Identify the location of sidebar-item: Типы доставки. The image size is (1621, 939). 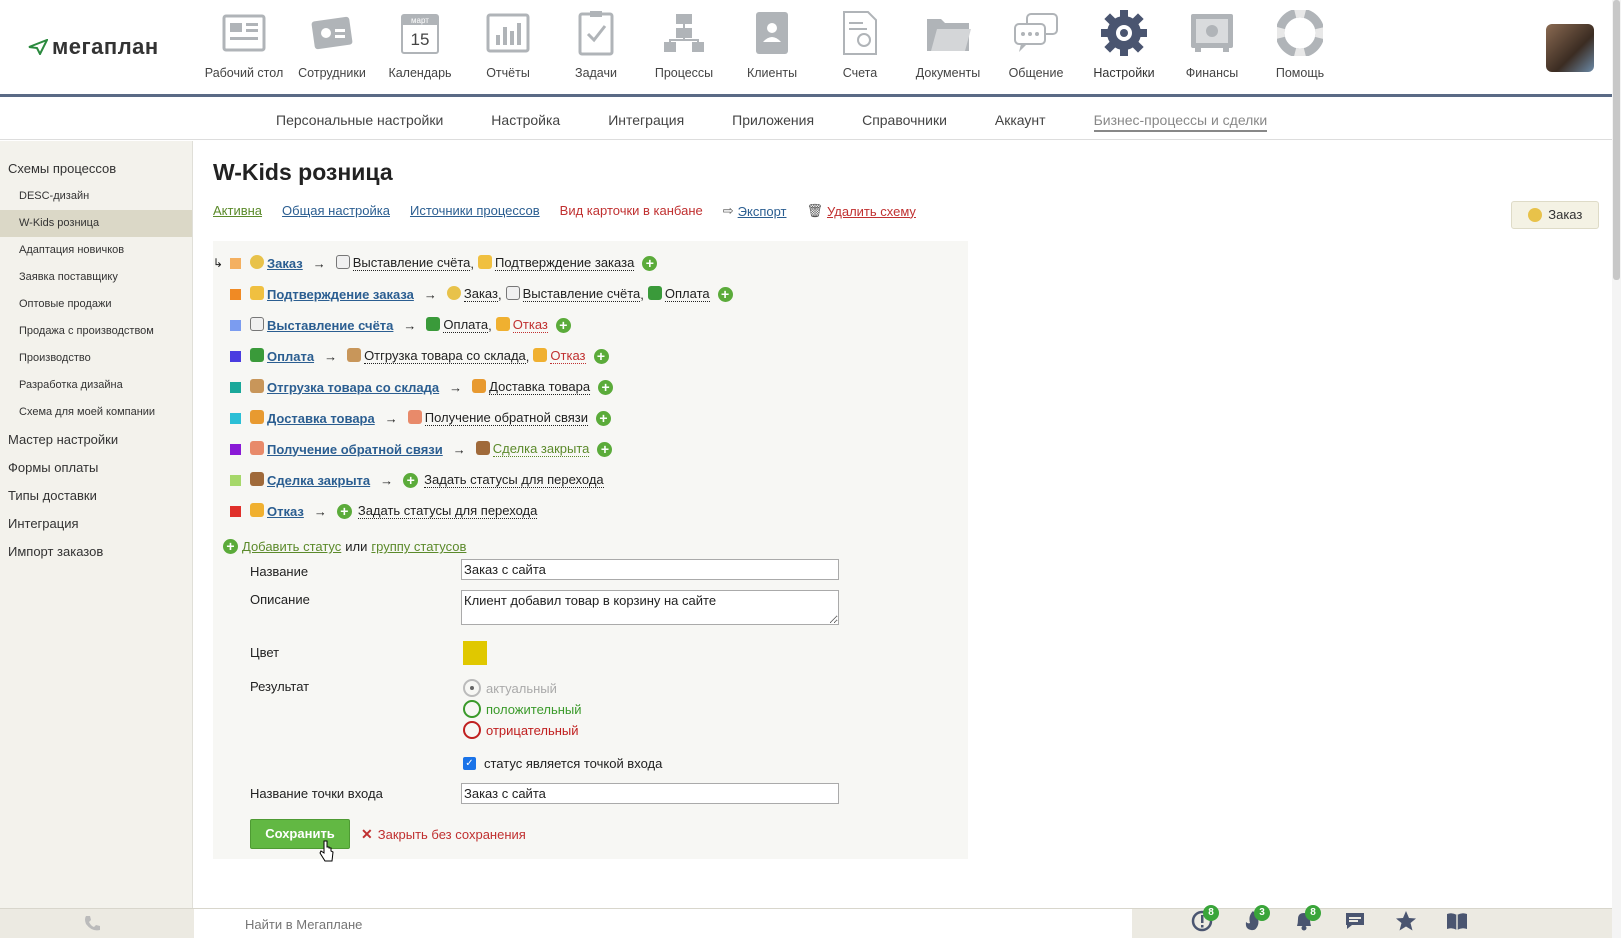
(96, 496).